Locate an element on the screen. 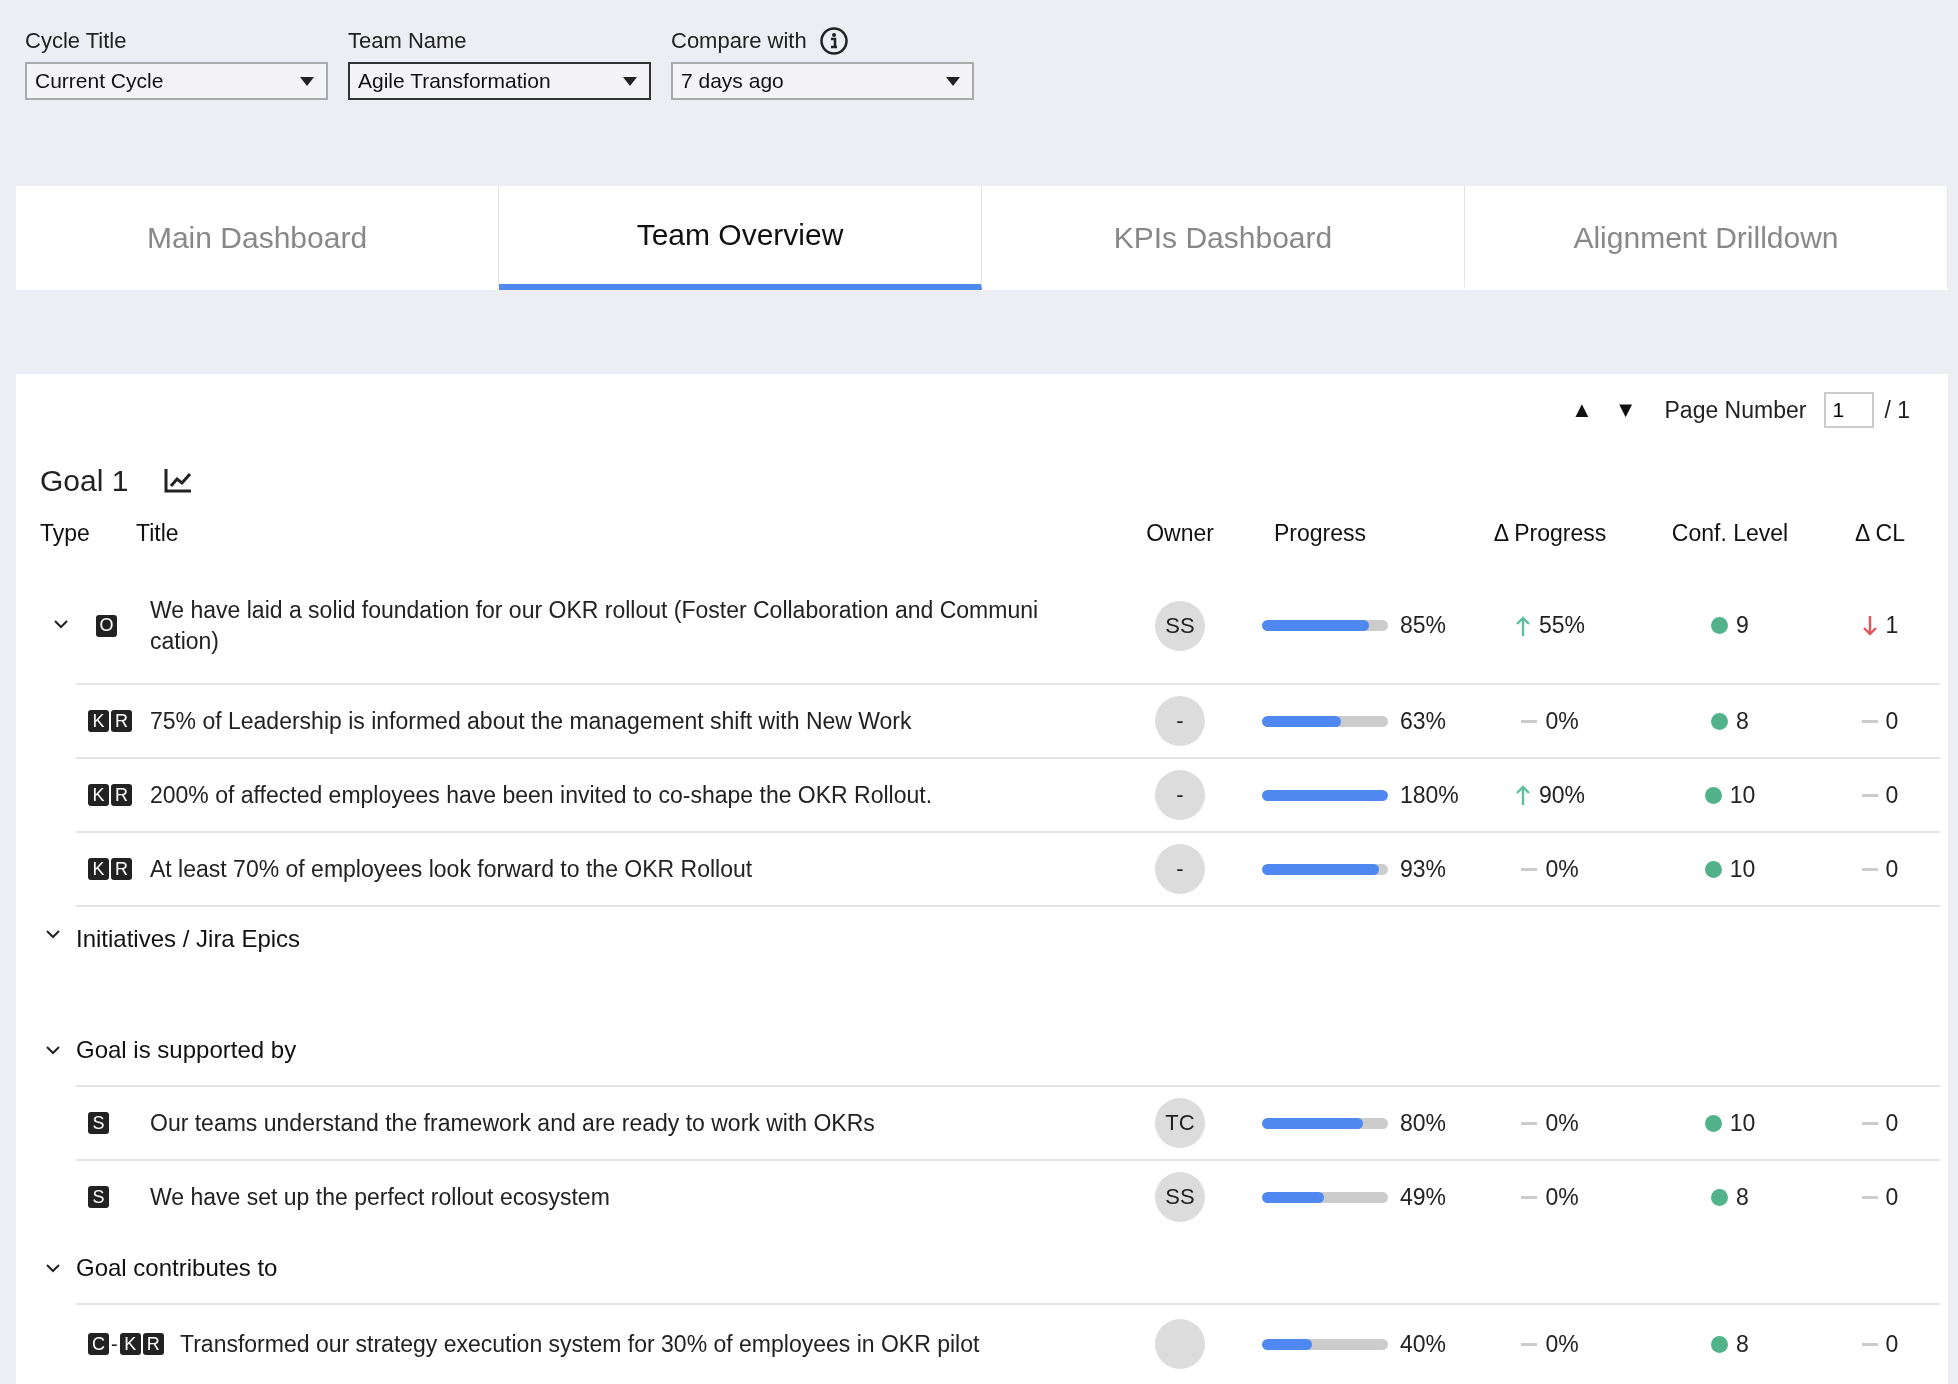  progress-value: 85% is located at coordinates (1423, 625).